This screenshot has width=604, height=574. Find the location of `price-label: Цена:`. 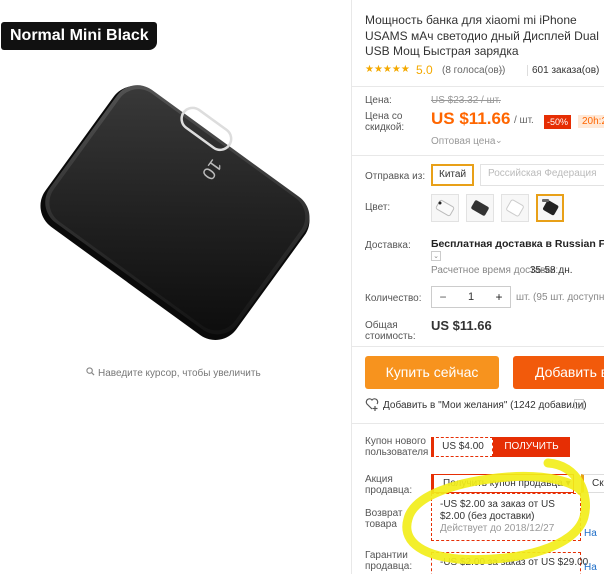

price-label: Цена: is located at coordinates (378, 100).